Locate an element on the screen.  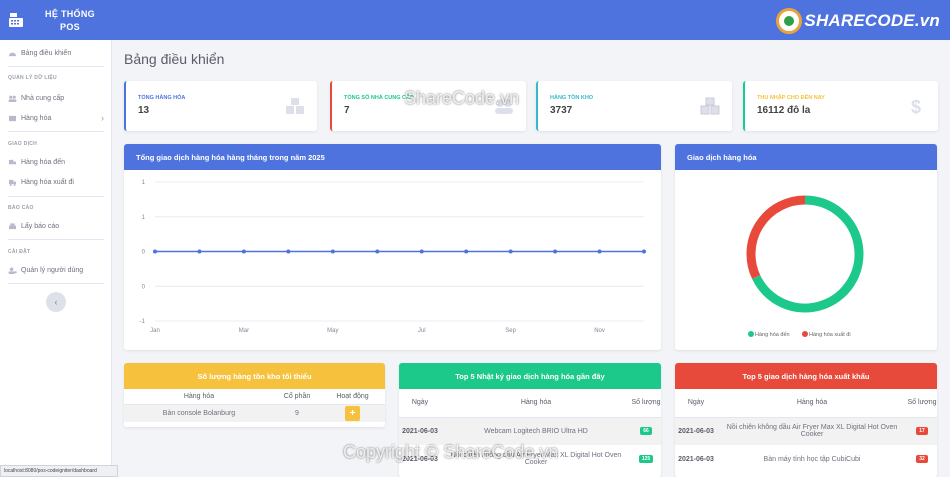
transactions-donut-chart: Hàng hóa đến Hàng hóa xuất đi is located at coordinates (805, 266).